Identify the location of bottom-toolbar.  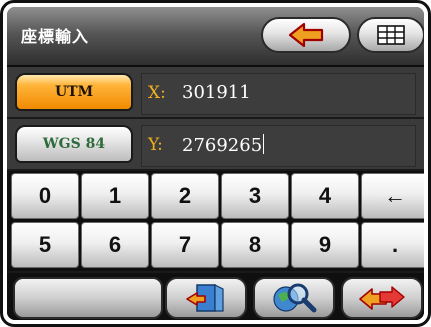
(215, 296).